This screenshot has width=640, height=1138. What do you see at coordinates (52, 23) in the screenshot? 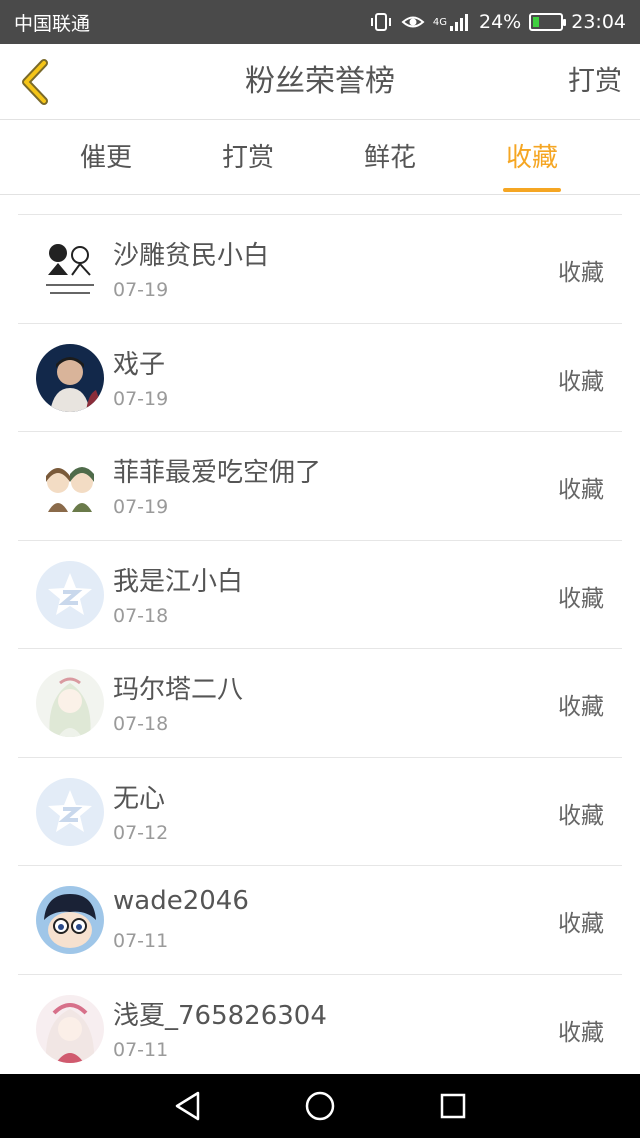
I see `carrier-label: 中国联通` at bounding box center [52, 23].